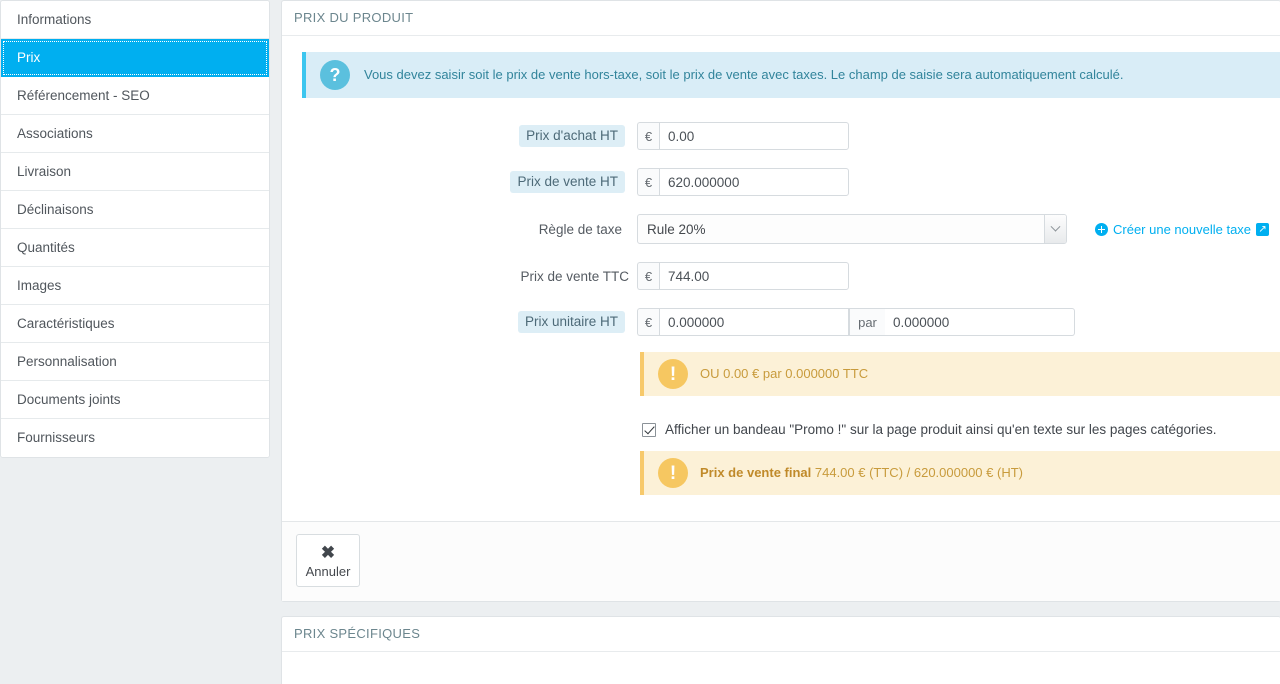 The height and width of the screenshot is (684, 1280). What do you see at coordinates (459, 229) in the screenshot?
I see `tax-rule-label-cell: Règle de taxe` at bounding box center [459, 229].